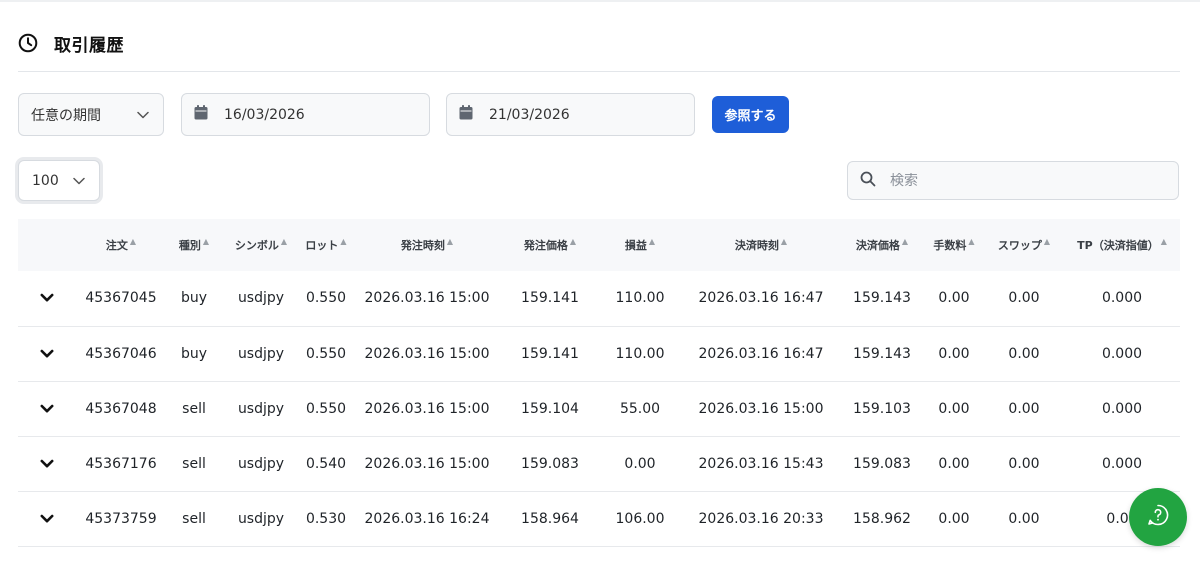 This screenshot has height=561, width=1200. What do you see at coordinates (28, 43) in the screenshot?
I see `clock-icon` at bounding box center [28, 43].